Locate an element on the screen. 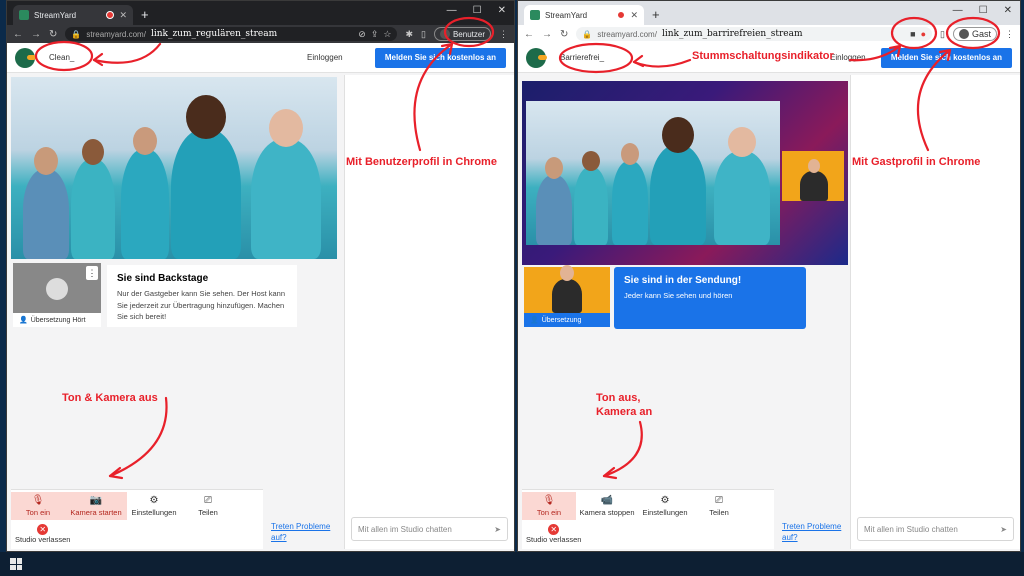  profile-label: Benutzer is located at coordinates (468, 34).